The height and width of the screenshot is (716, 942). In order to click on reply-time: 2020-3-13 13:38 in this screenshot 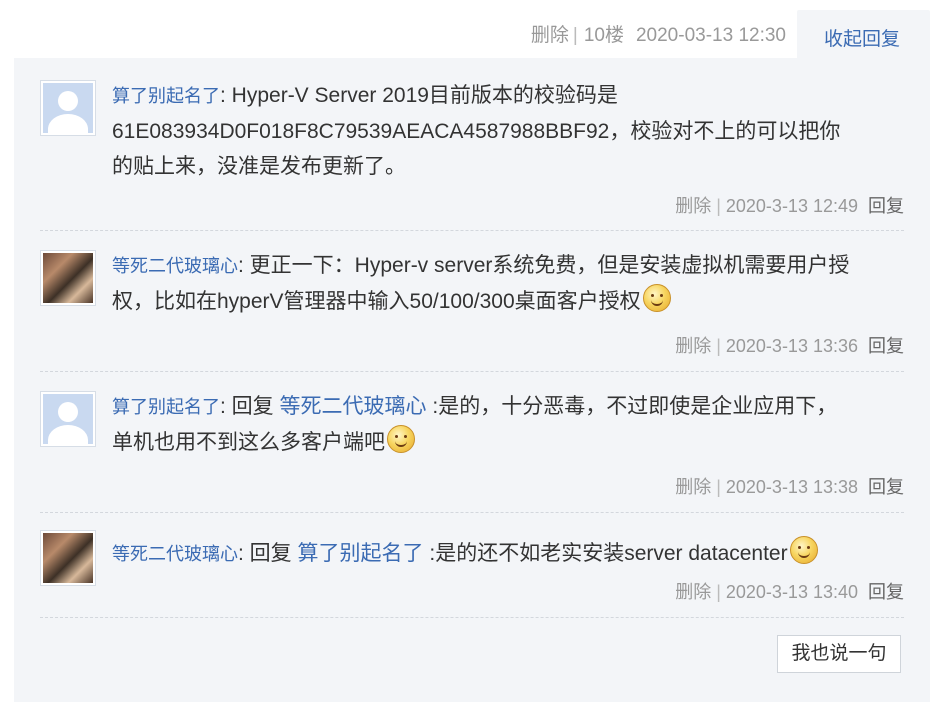, I will do `click(791, 487)`.